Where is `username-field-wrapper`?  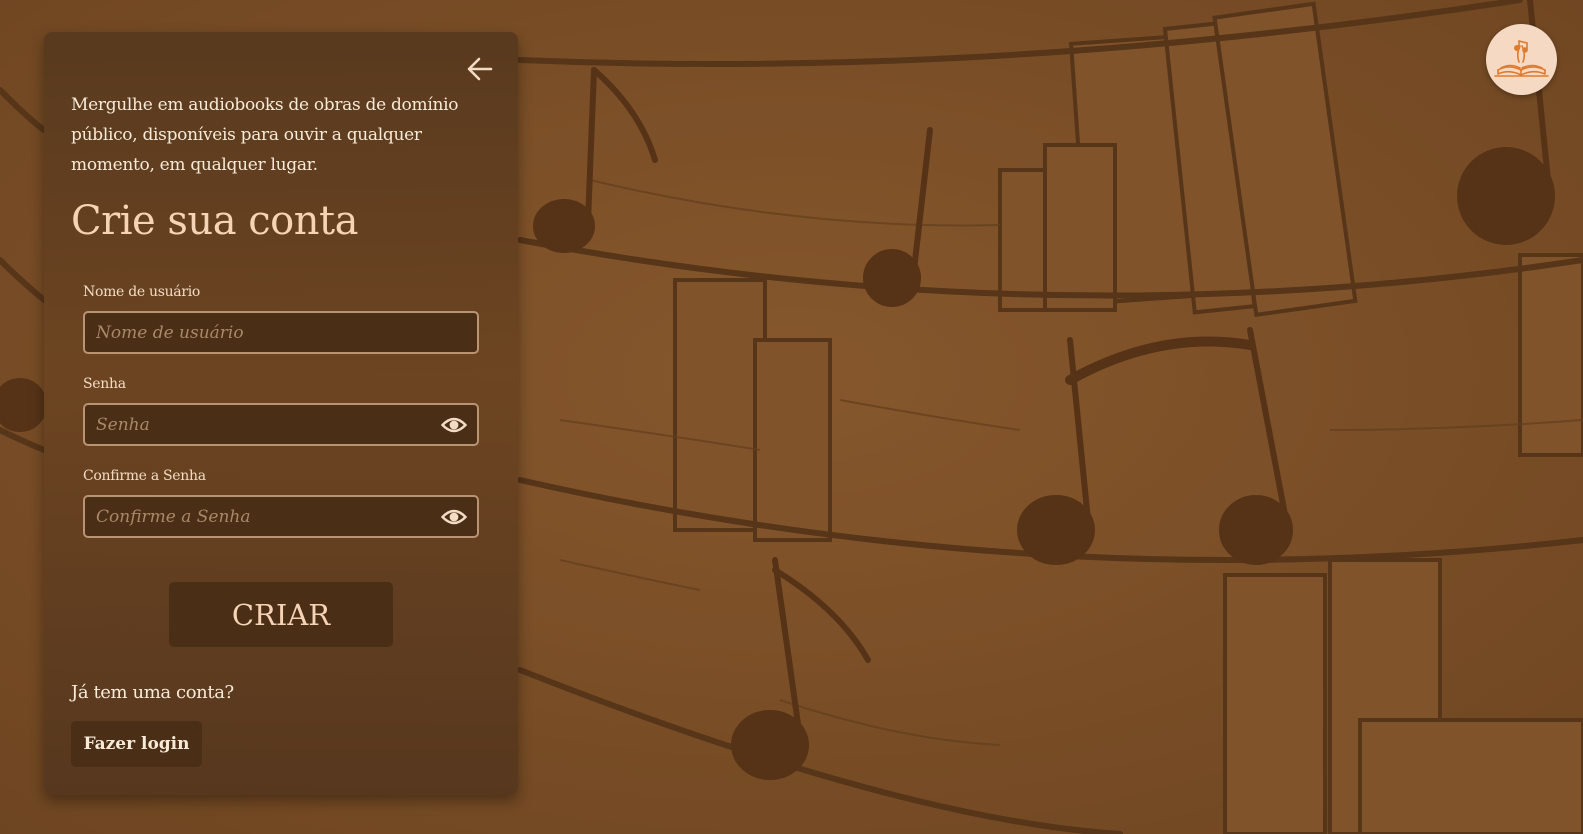 username-field-wrapper is located at coordinates (281, 332).